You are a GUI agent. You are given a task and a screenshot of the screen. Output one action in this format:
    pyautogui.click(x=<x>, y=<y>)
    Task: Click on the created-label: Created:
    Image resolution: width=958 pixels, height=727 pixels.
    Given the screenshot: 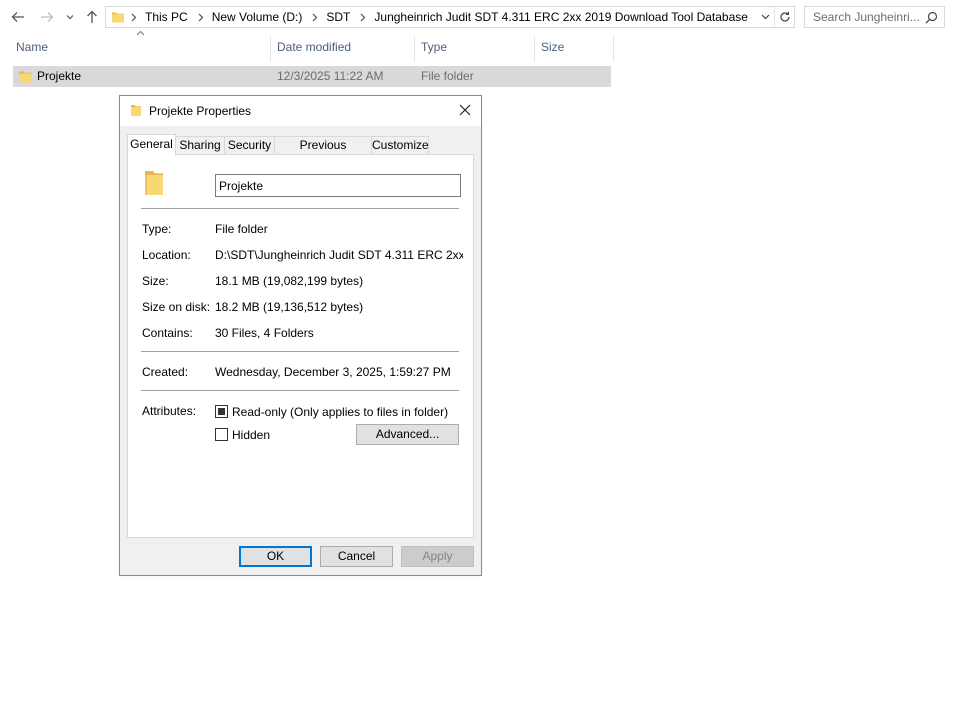 What is the action you would take?
    pyautogui.click(x=165, y=372)
    